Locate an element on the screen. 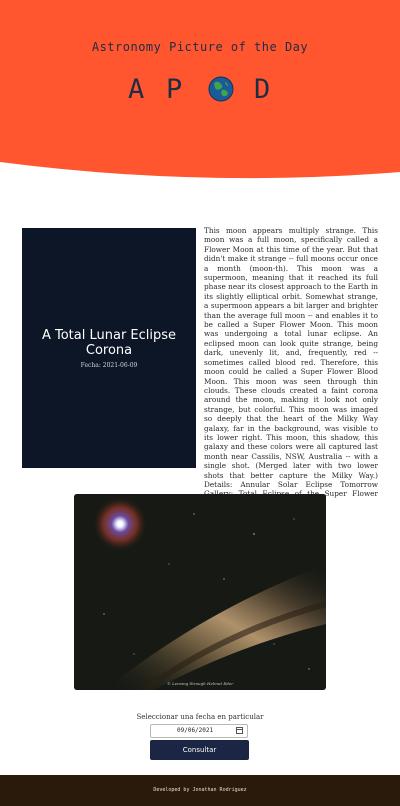 Image resolution: width=400 pixels, height=806 pixels. date-picker-label: Seleccionar una fecha en particular is located at coordinates (200, 717).